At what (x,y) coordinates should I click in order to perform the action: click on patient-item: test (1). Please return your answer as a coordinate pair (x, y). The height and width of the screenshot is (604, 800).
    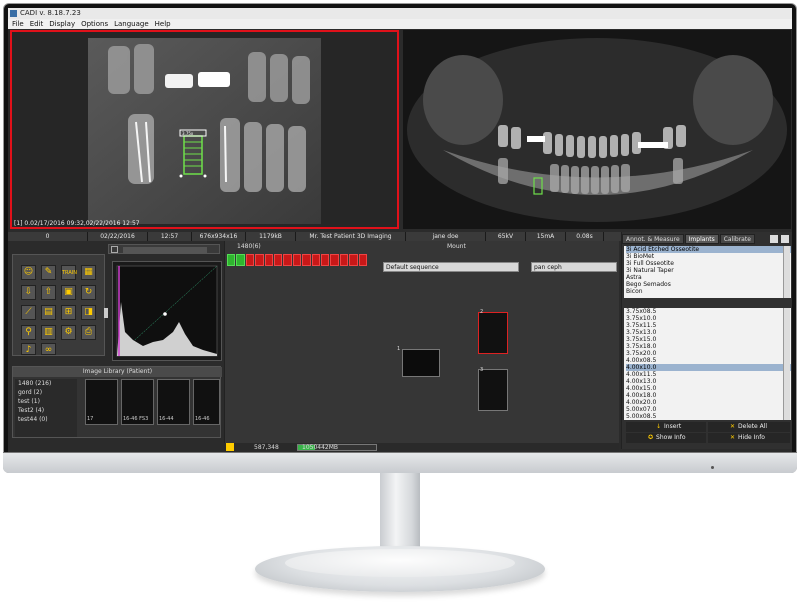
    Looking at the image, I should click on (47, 401).